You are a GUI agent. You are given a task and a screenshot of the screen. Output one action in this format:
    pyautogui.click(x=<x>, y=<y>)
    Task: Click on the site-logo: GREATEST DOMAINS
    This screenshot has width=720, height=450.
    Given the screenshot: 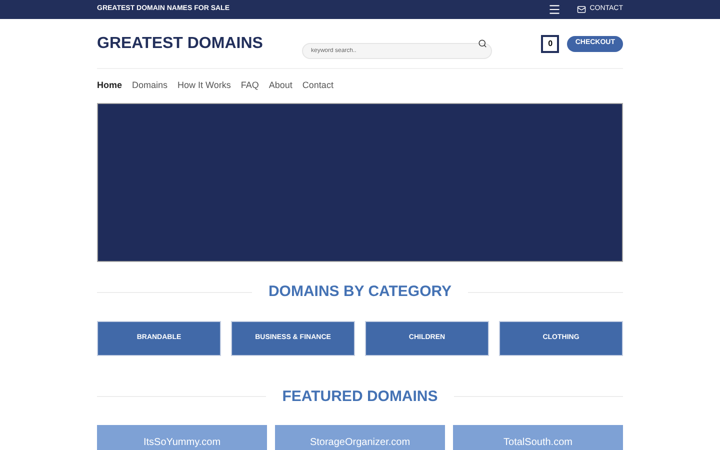 What is the action you would take?
    pyautogui.click(x=199, y=44)
    